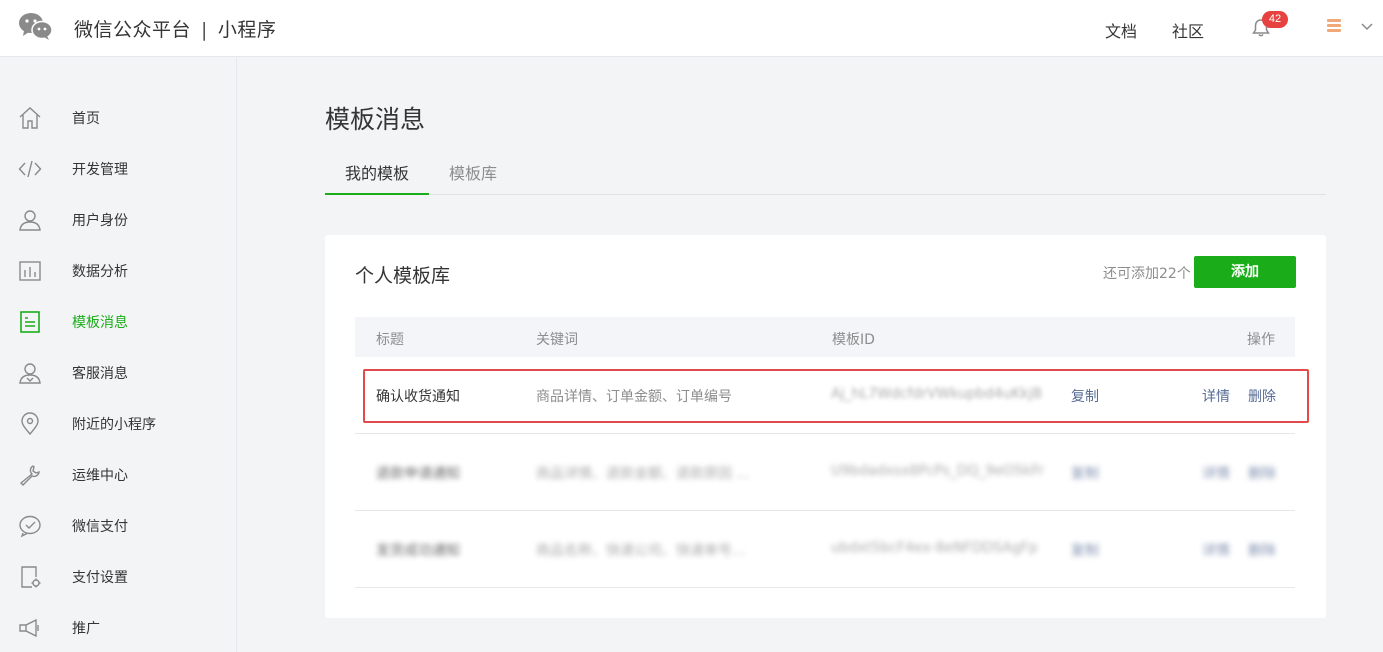  What do you see at coordinates (937, 471) in the screenshot?
I see `row-template-id: U9bdadxsx8PcPs_DQ_9eO5kFr` at bounding box center [937, 471].